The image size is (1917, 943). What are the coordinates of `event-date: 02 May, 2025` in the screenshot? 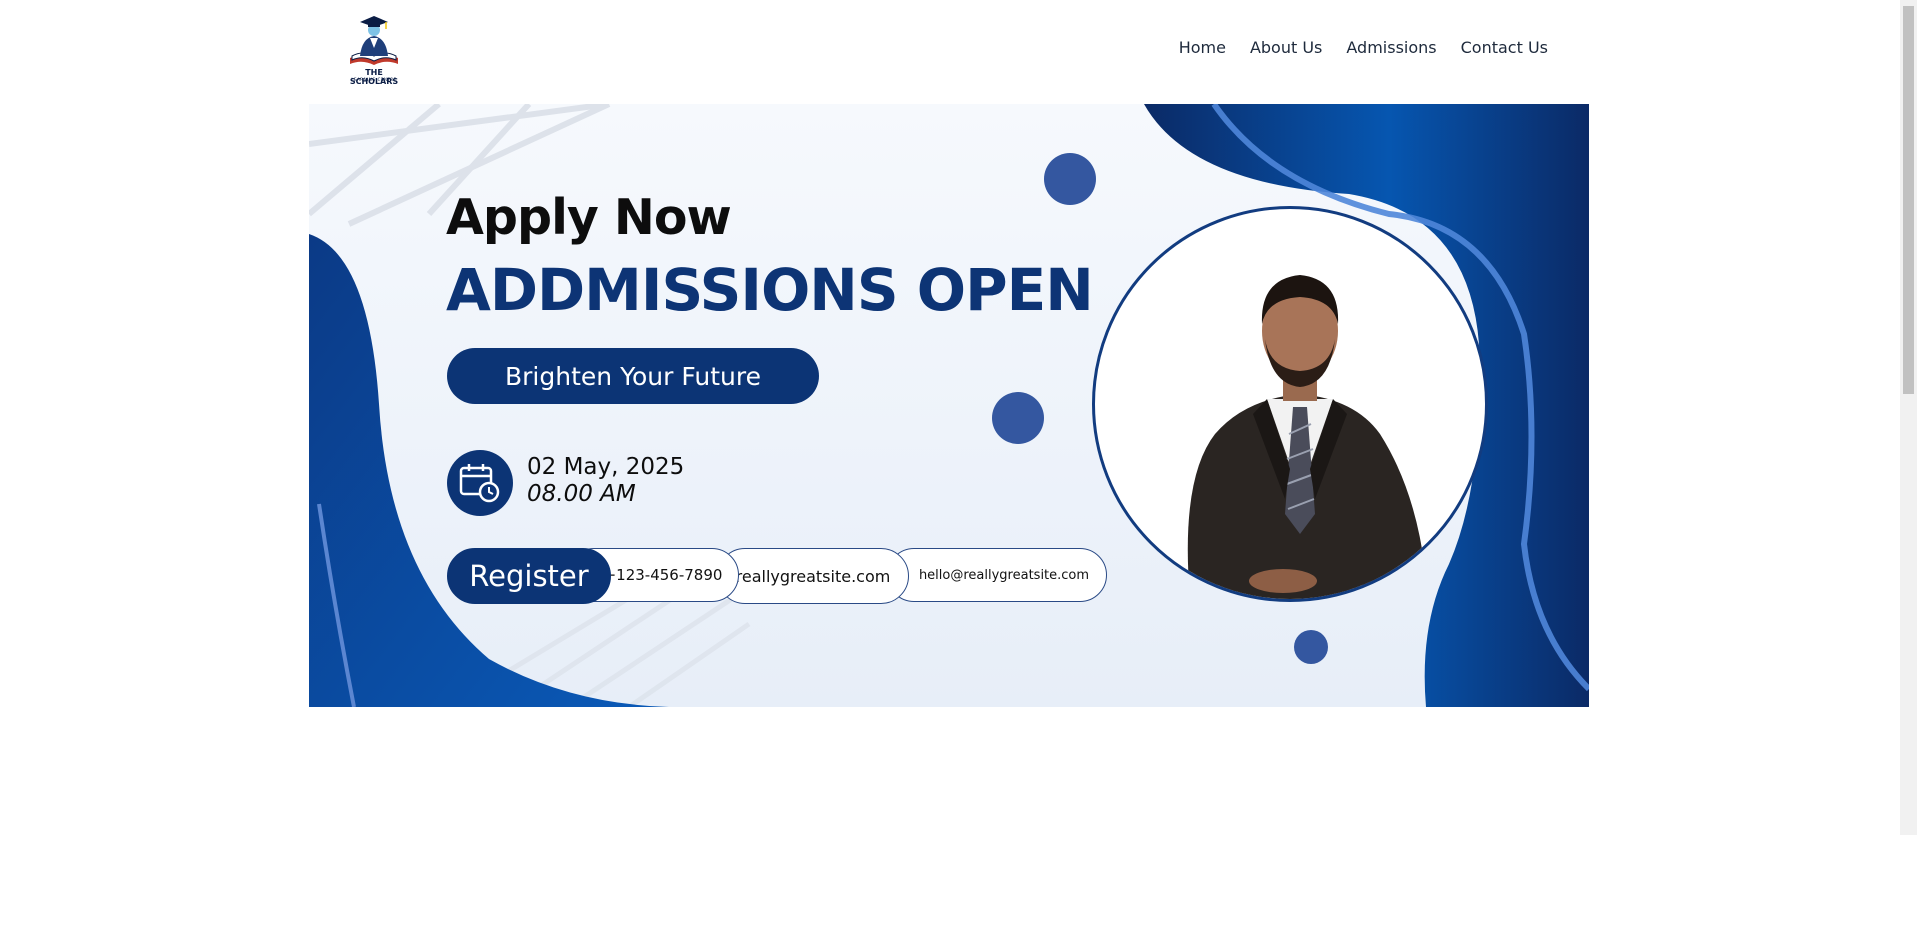 It's located at (606, 467).